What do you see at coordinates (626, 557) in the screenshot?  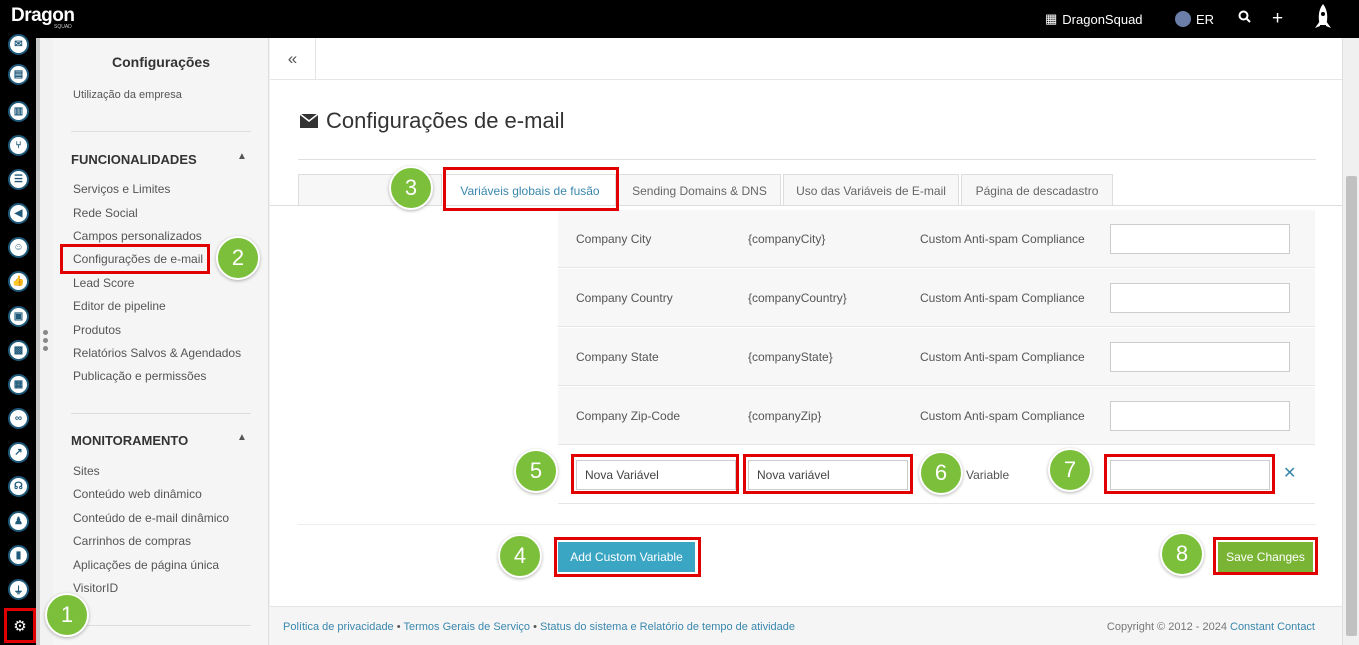 I see `add-custom-variable-button: Add Custom Variable` at bounding box center [626, 557].